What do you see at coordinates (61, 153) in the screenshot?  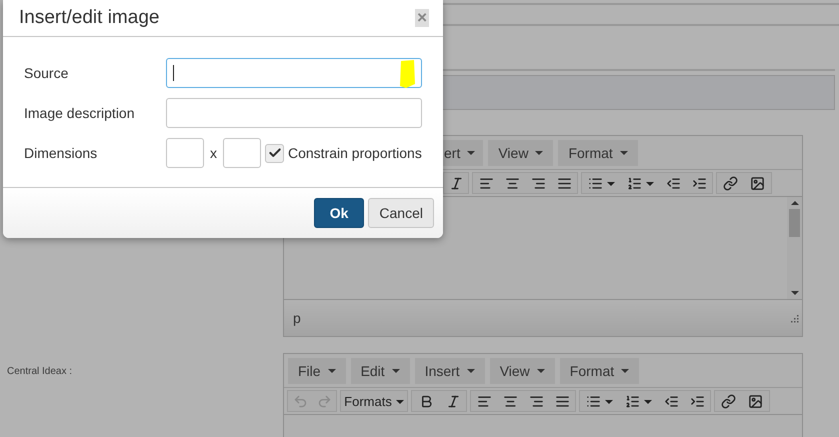 I see `field-label: Dimensions` at bounding box center [61, 153].